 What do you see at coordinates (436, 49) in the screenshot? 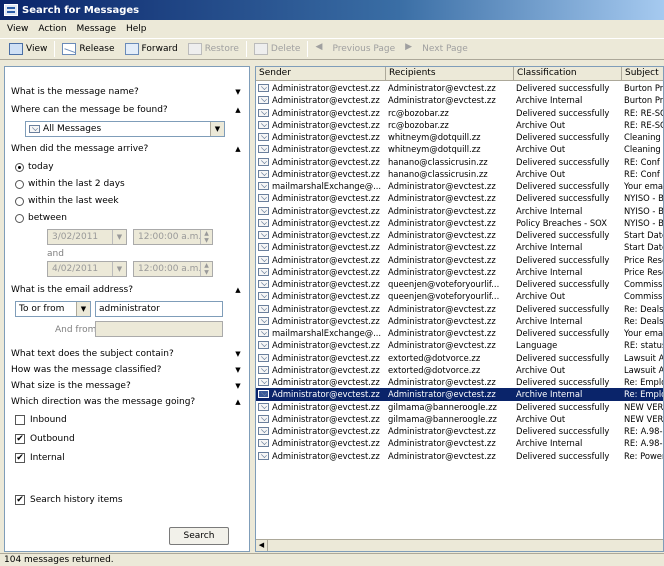
I see `next-page-button: Next Page` at bounding box center [436, 49].